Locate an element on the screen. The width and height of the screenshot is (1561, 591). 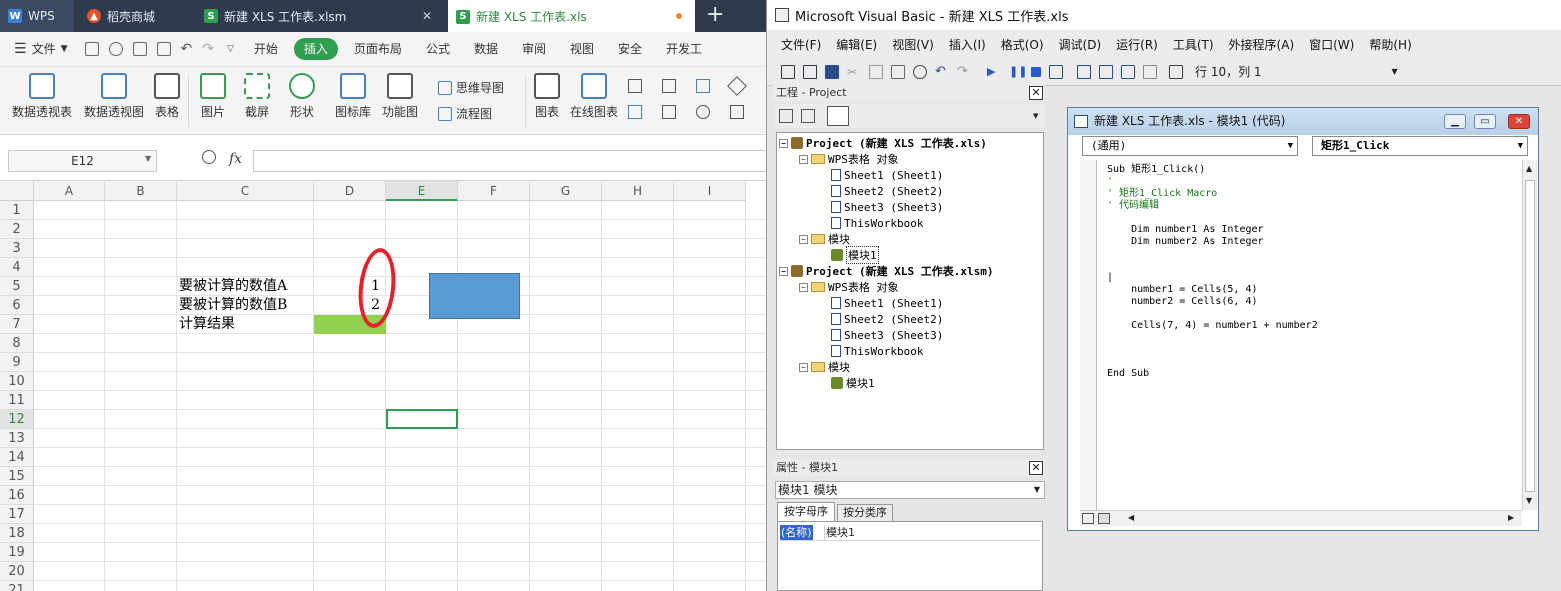
tab-xls-file: S 新建 XLS 工作表.xls is located at coordinates (571, 16).